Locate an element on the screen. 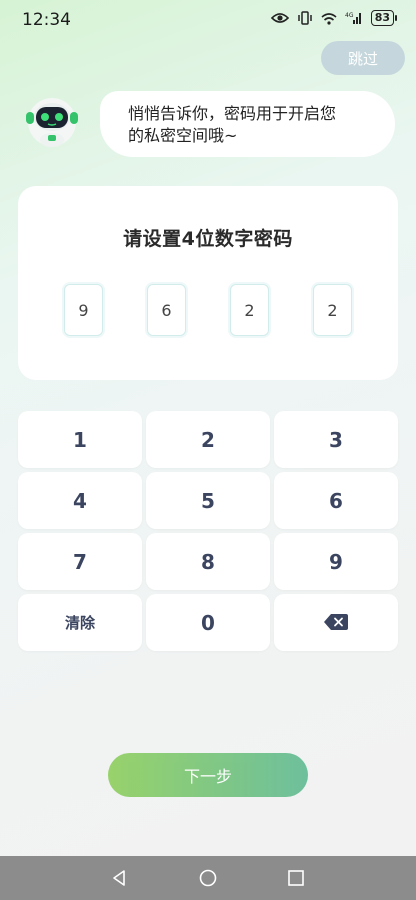 The height and width of the screenshot is (900, 416). system-navigation-bar is located at coordinates (208, 878).